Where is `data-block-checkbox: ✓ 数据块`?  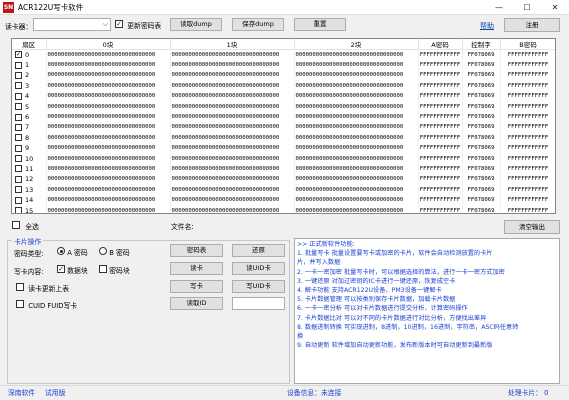
data-block-checkbox: ✓ 数据块 is located at coordinates (72, 270).